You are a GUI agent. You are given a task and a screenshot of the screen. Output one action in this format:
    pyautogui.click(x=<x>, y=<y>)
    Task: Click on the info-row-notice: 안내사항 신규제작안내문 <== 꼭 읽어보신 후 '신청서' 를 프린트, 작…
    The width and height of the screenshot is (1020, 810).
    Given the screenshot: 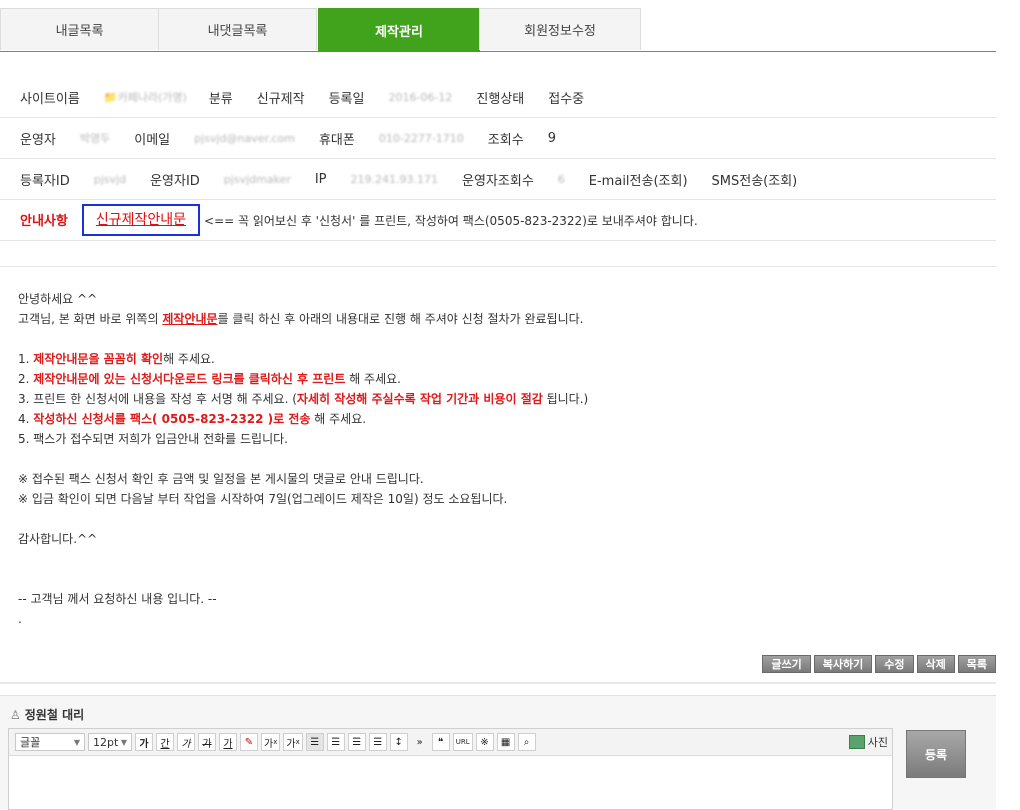 What is the action you would take?
    pyautogui.click(x=498, y=220)
    